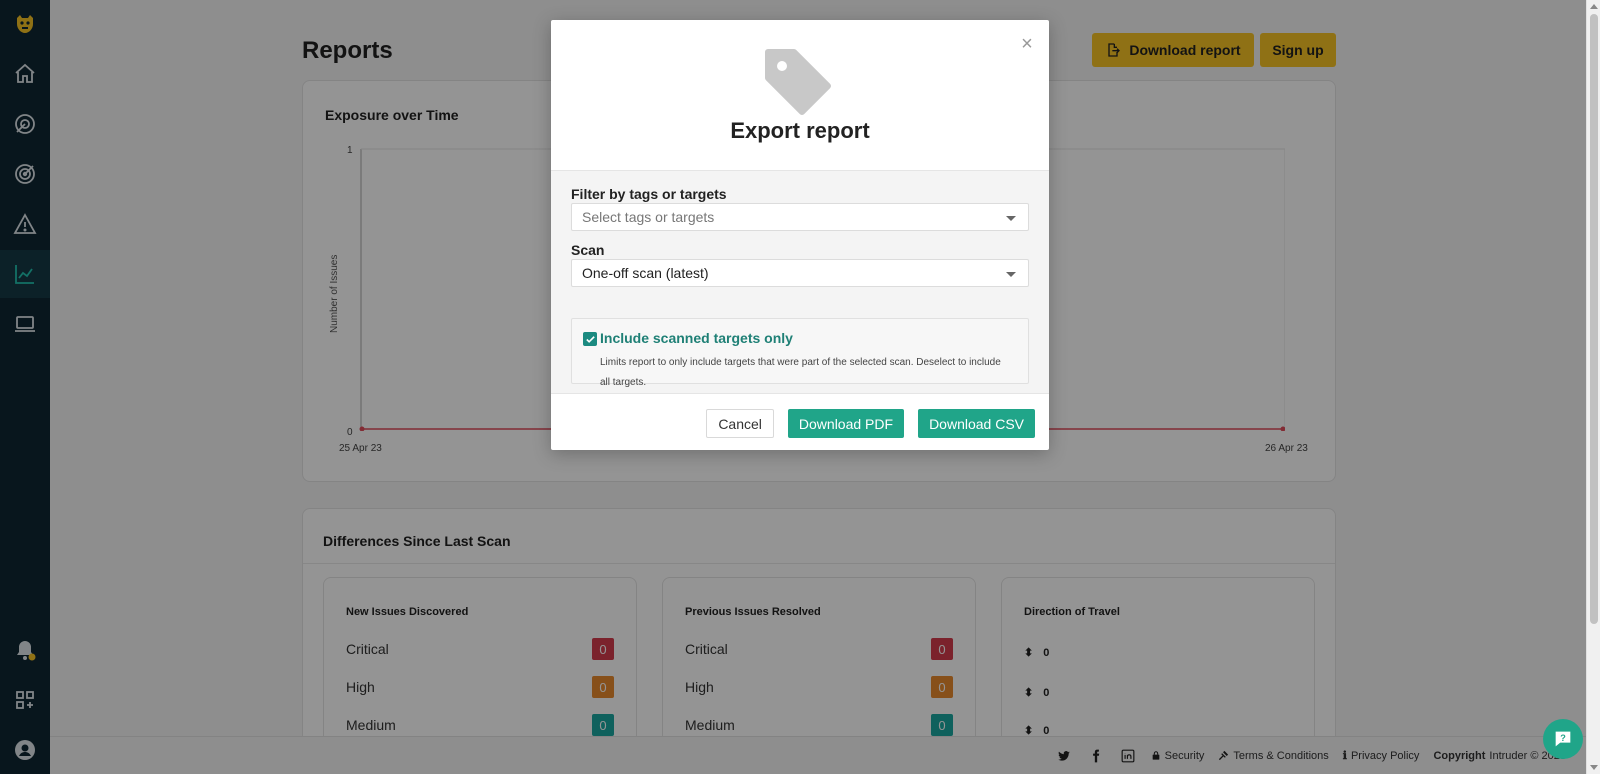  Describe the element at coordinates (649, 194) in the screenshot. I see `filter-label: Filter by tags or targets` at that location.